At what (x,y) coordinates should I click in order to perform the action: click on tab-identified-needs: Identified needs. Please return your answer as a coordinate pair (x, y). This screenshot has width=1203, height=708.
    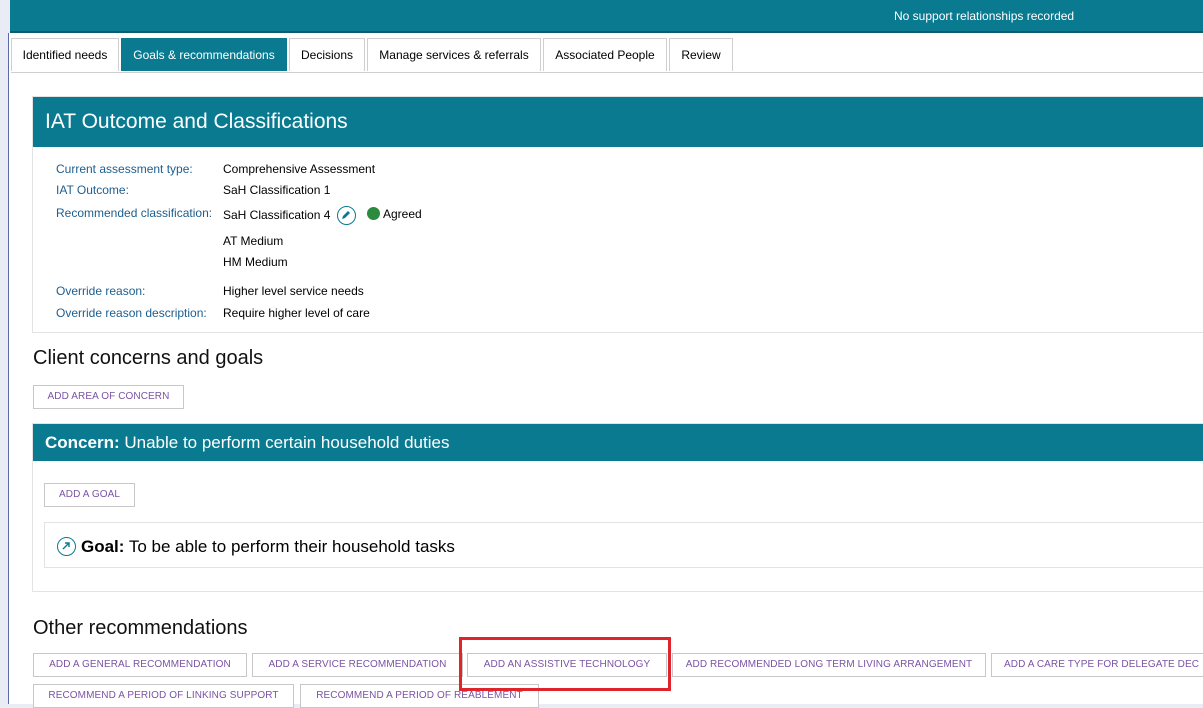
    Looking at the image, I should click on (65, 54).